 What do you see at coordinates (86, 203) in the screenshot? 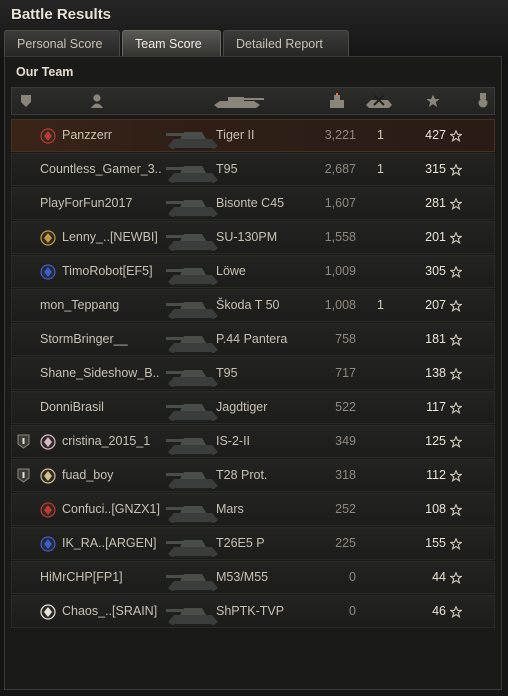
I see `player-name: PlayForFun2017` at bounding box center [86, 203].